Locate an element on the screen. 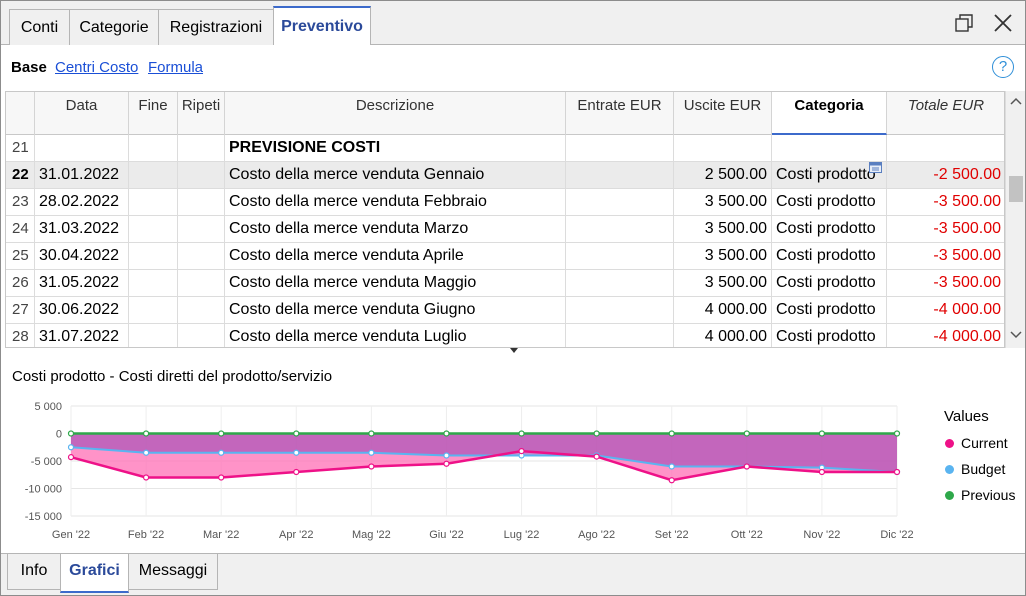  tab-categorie: Categorie is located at coordinates (114, 27).